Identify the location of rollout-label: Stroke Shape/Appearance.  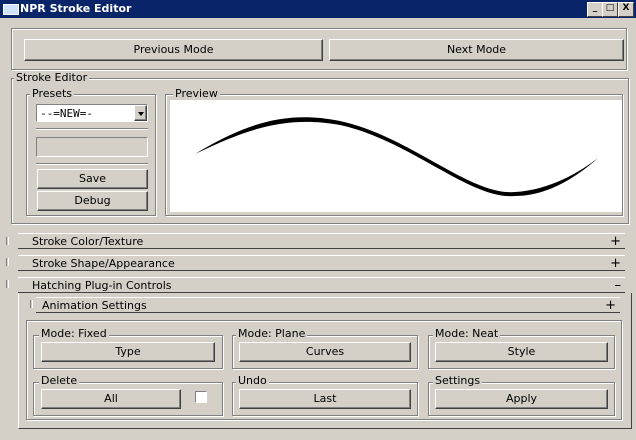
(103, 263).